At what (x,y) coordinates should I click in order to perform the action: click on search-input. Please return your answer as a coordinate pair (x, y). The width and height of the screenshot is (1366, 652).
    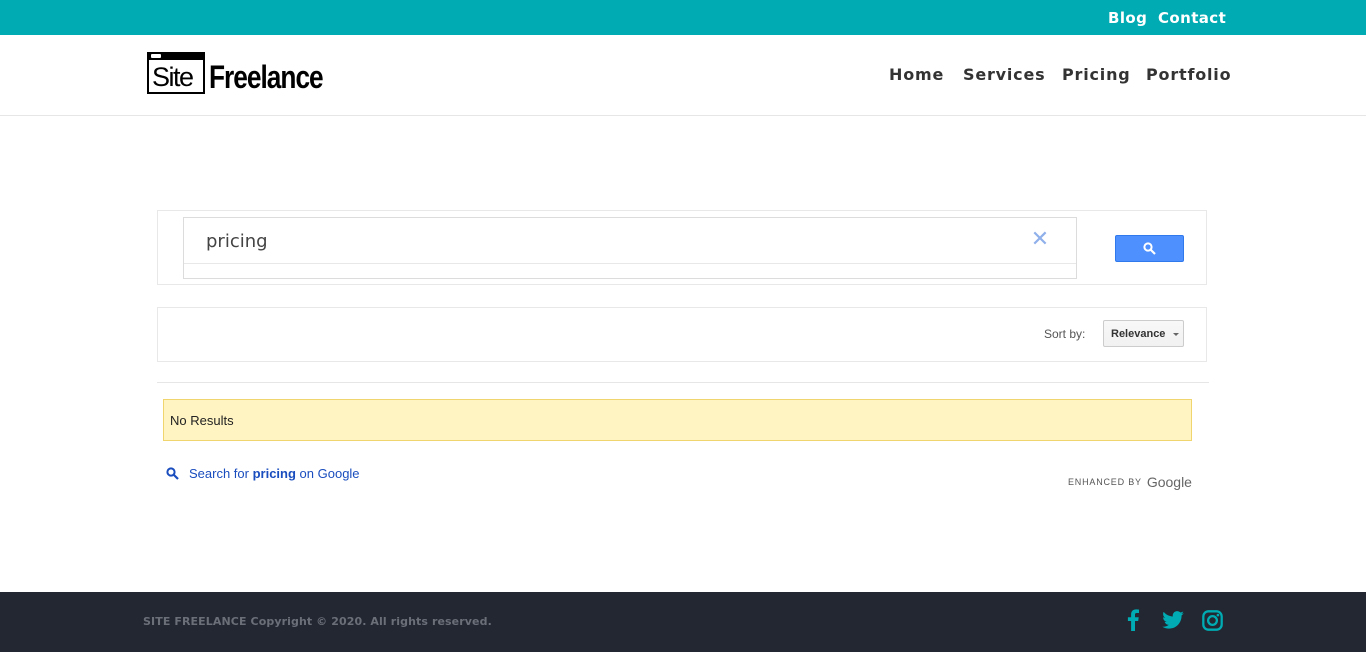
    Looking at the image, I should click on (606, 241).